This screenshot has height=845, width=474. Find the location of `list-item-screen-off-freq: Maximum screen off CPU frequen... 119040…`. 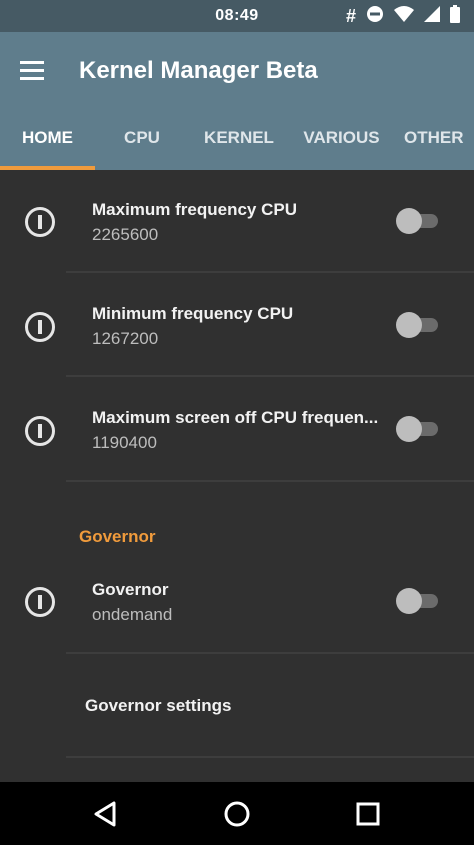

list-item-screen-off-freq: Maximum screen off CPU frequen... 119040… is located at coordinates (237, 430).